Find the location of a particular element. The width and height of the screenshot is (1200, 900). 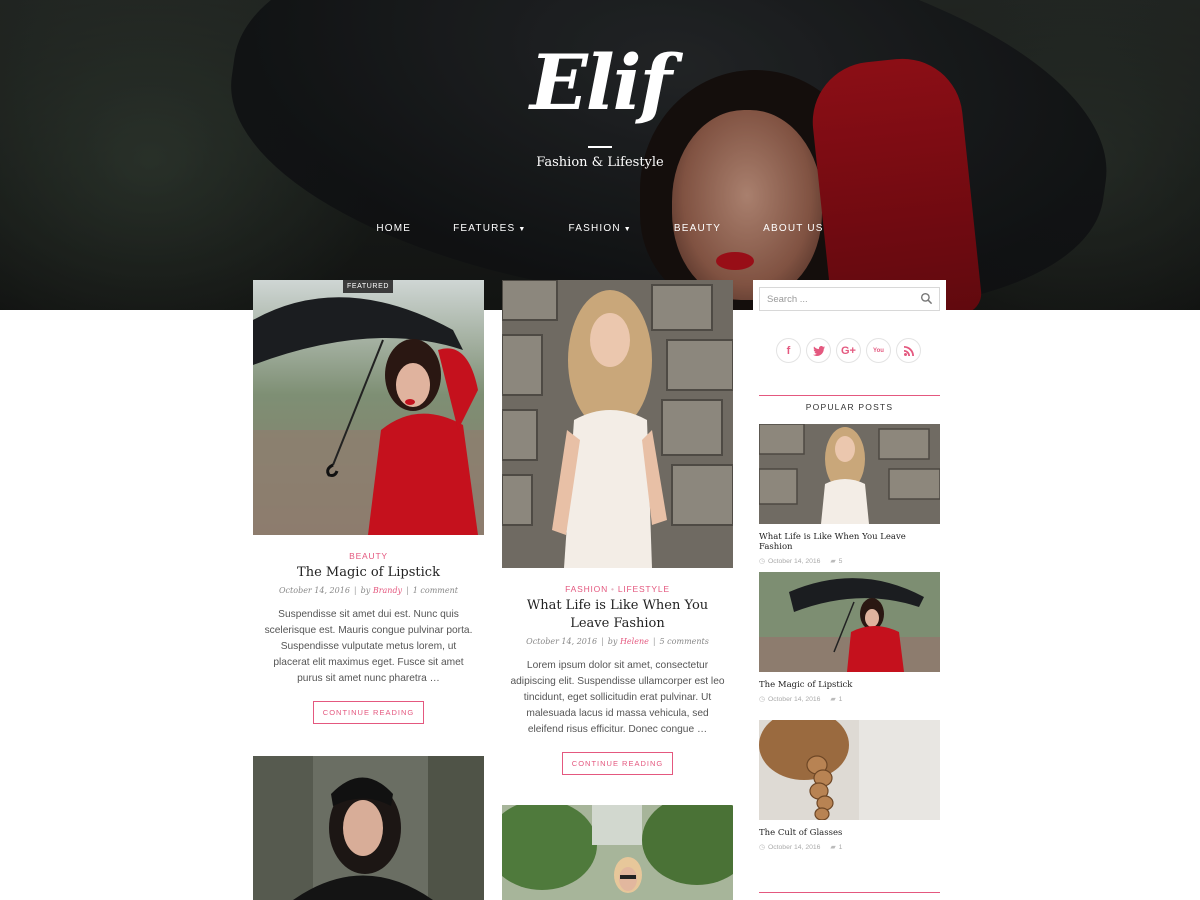

post-category: BEAUTY is located at coordinates (368, 556).